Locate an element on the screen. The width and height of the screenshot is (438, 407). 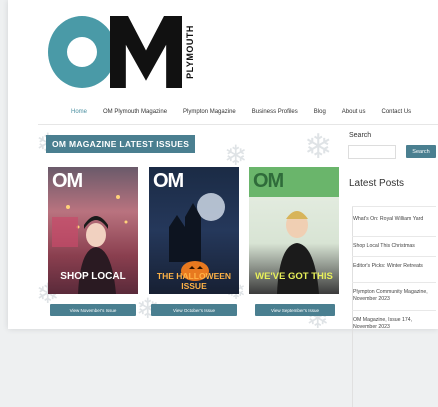
nav-item-plympton-magazine: Plympton Magazine is located at coordinates (209, 114).